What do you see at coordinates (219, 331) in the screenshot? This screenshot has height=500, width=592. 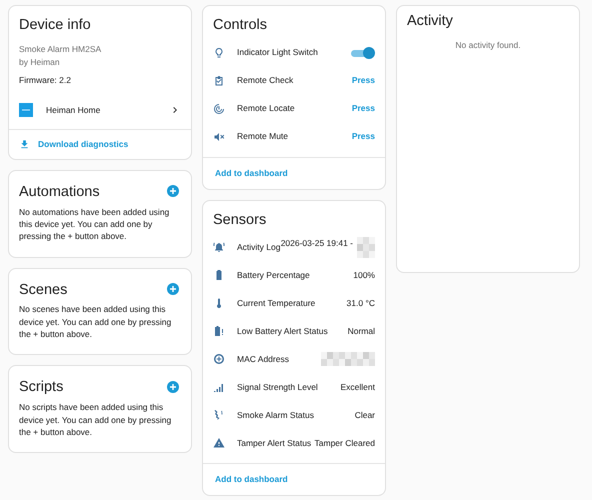 I see `battery-alert-icon` at bounding box center [219, 331].